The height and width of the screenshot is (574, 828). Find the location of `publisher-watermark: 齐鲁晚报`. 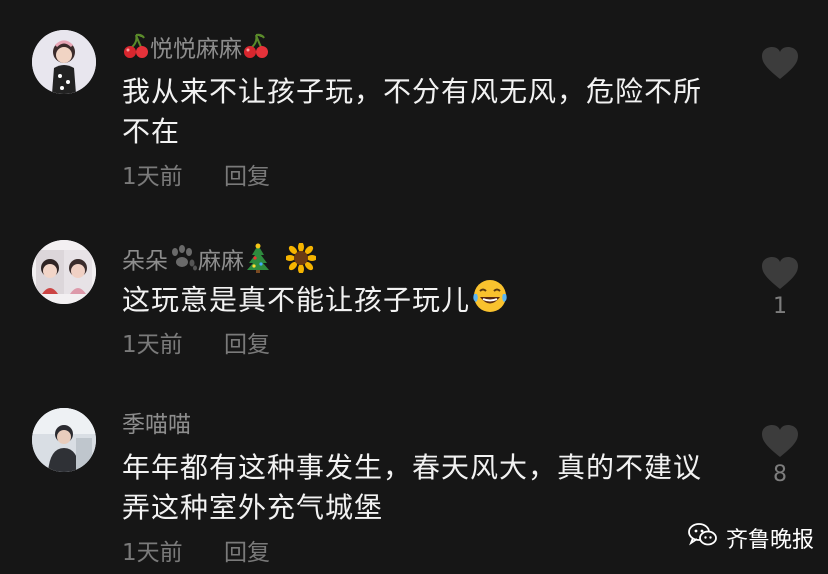

publisher-watermark: 齐鲁晚报 is located at coordinates (751, 538).